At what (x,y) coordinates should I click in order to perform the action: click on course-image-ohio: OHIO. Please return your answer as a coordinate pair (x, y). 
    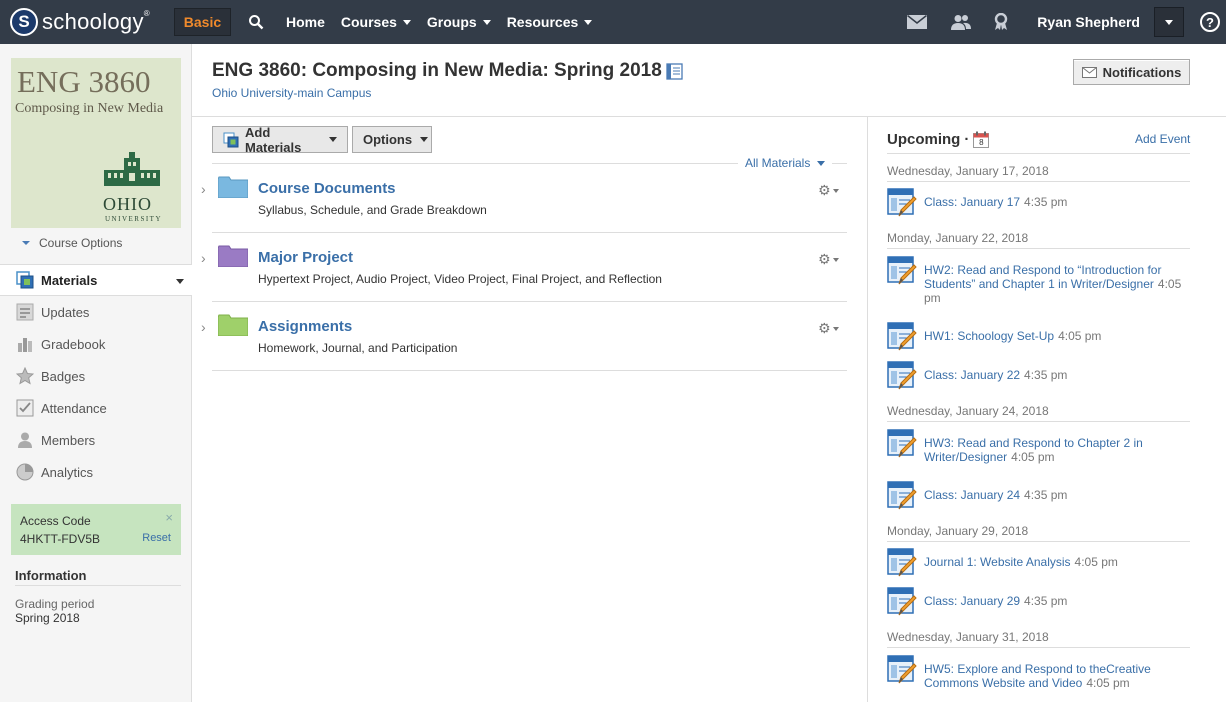
    Looking at the image, I should click on (127, 204).